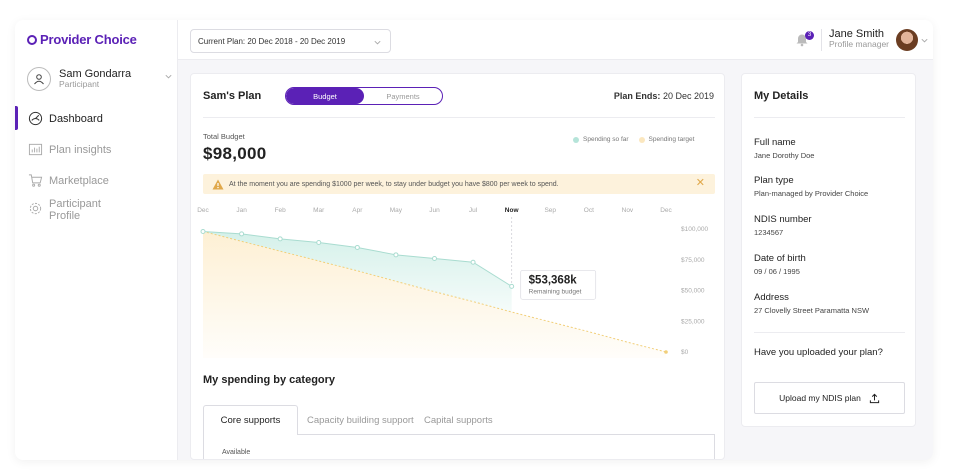  I want to click on legend-label: Spending target, so click(671, 139).